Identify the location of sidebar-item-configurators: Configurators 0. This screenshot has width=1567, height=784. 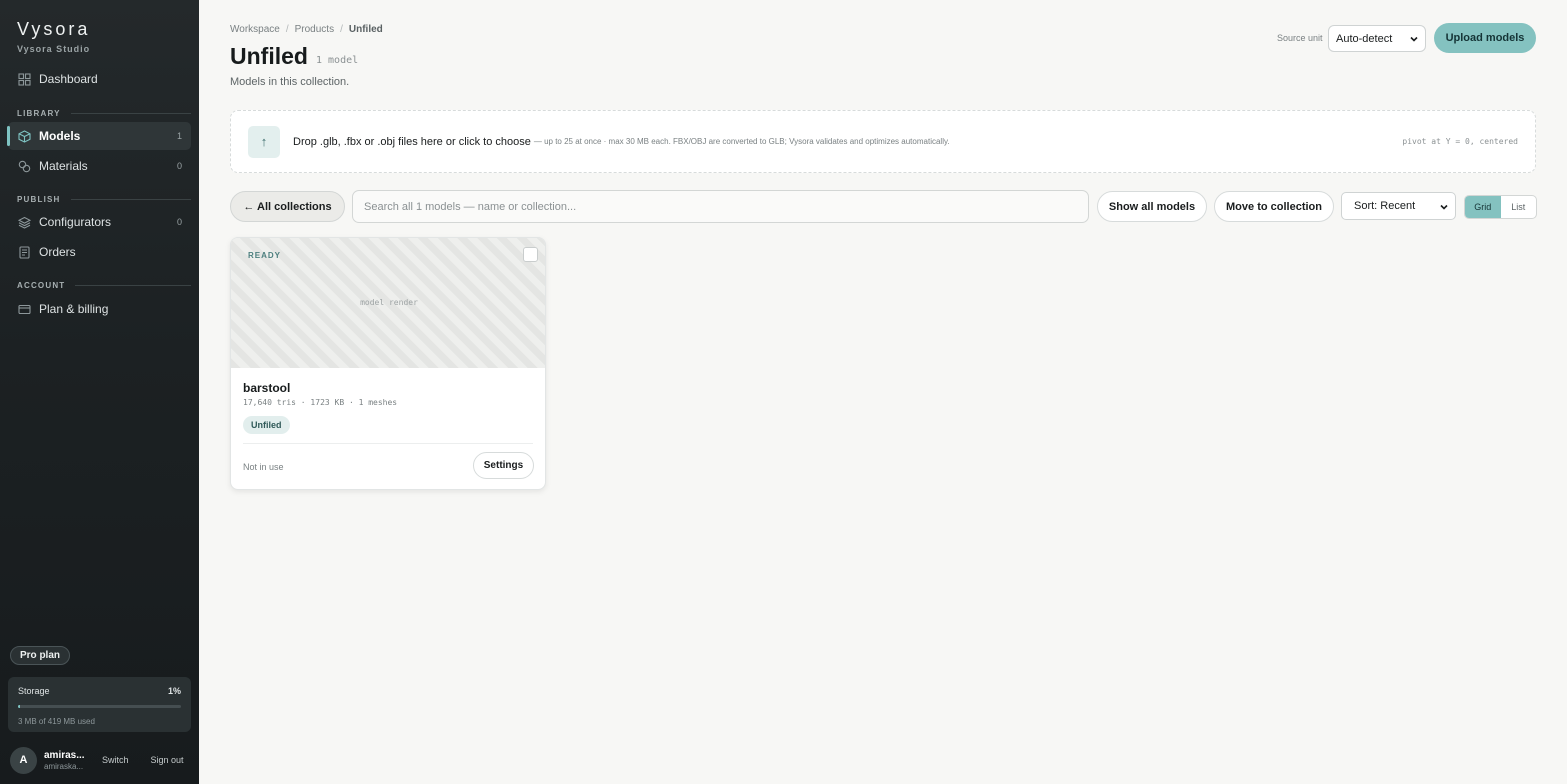
(99, 222).